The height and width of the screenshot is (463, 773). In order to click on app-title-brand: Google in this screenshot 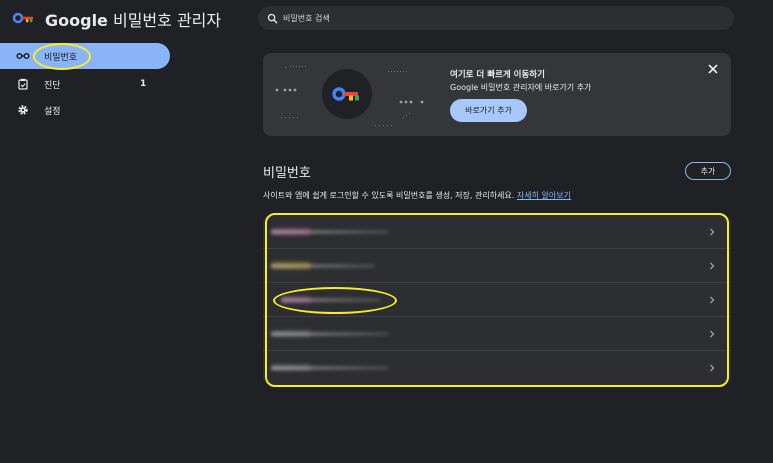, I will do `click(76, 20)`.